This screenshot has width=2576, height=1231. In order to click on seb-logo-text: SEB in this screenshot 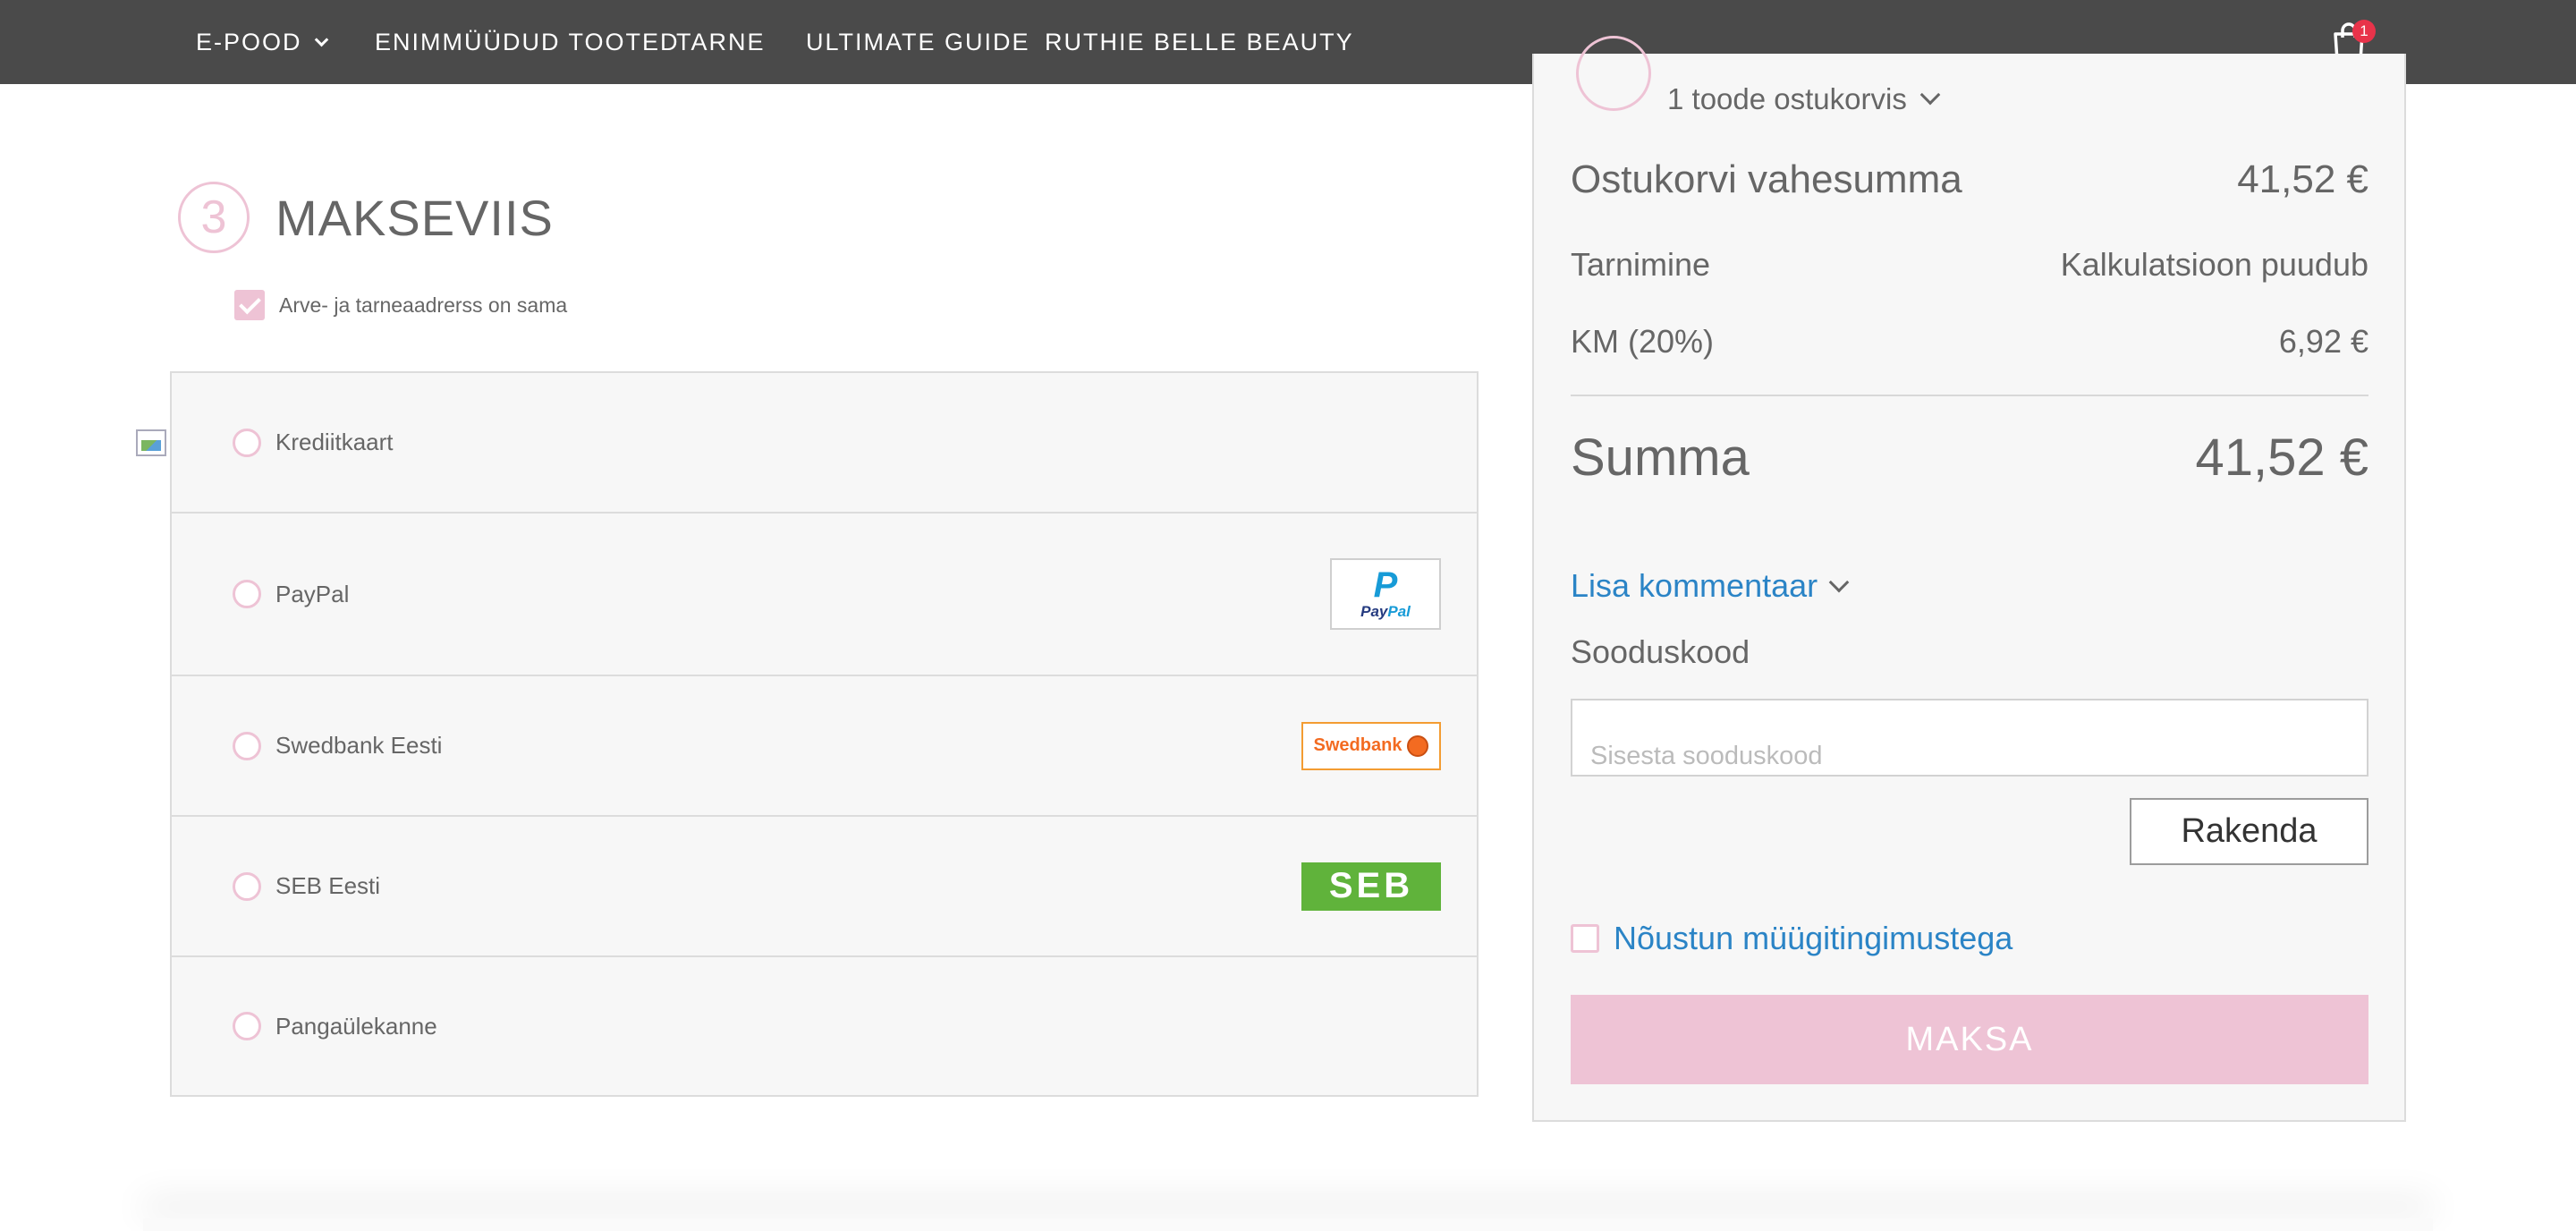, I will do `click(1371, 885)`.